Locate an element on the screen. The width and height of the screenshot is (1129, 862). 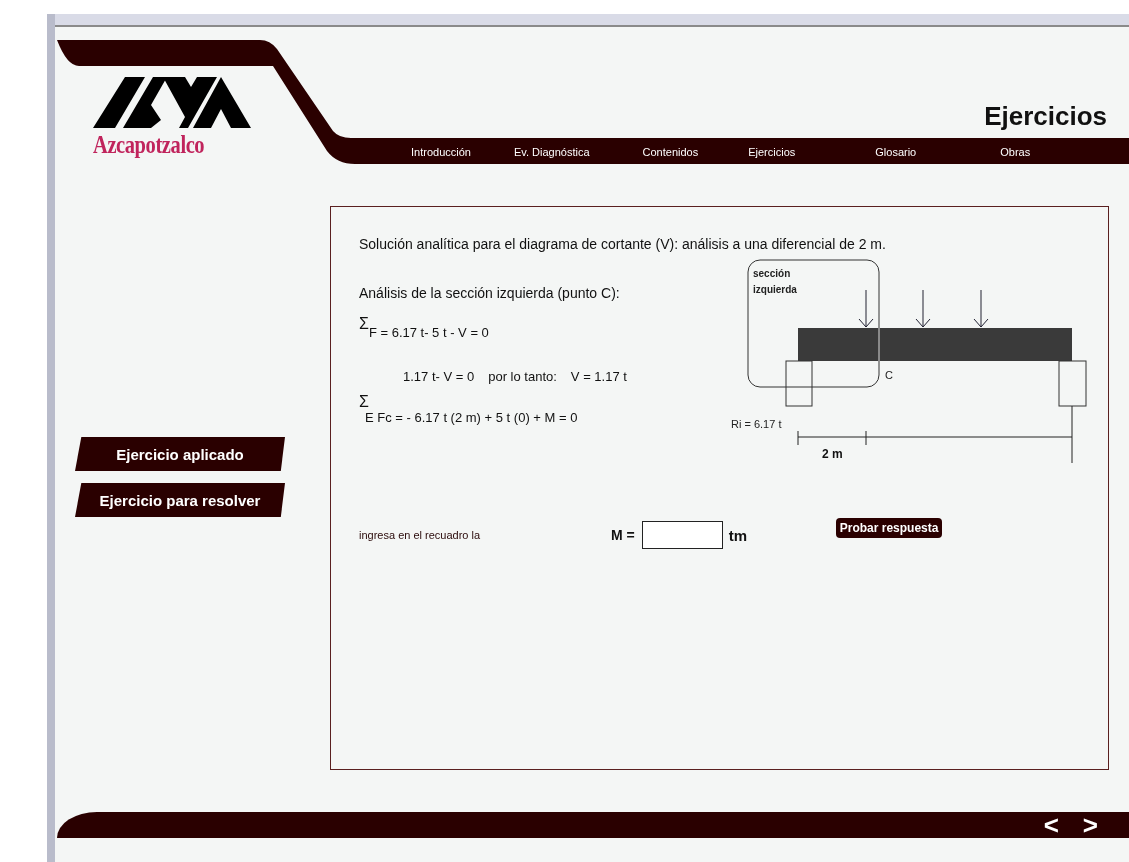
equation-text: por lo tanto: is located at coordinates (522, 376).